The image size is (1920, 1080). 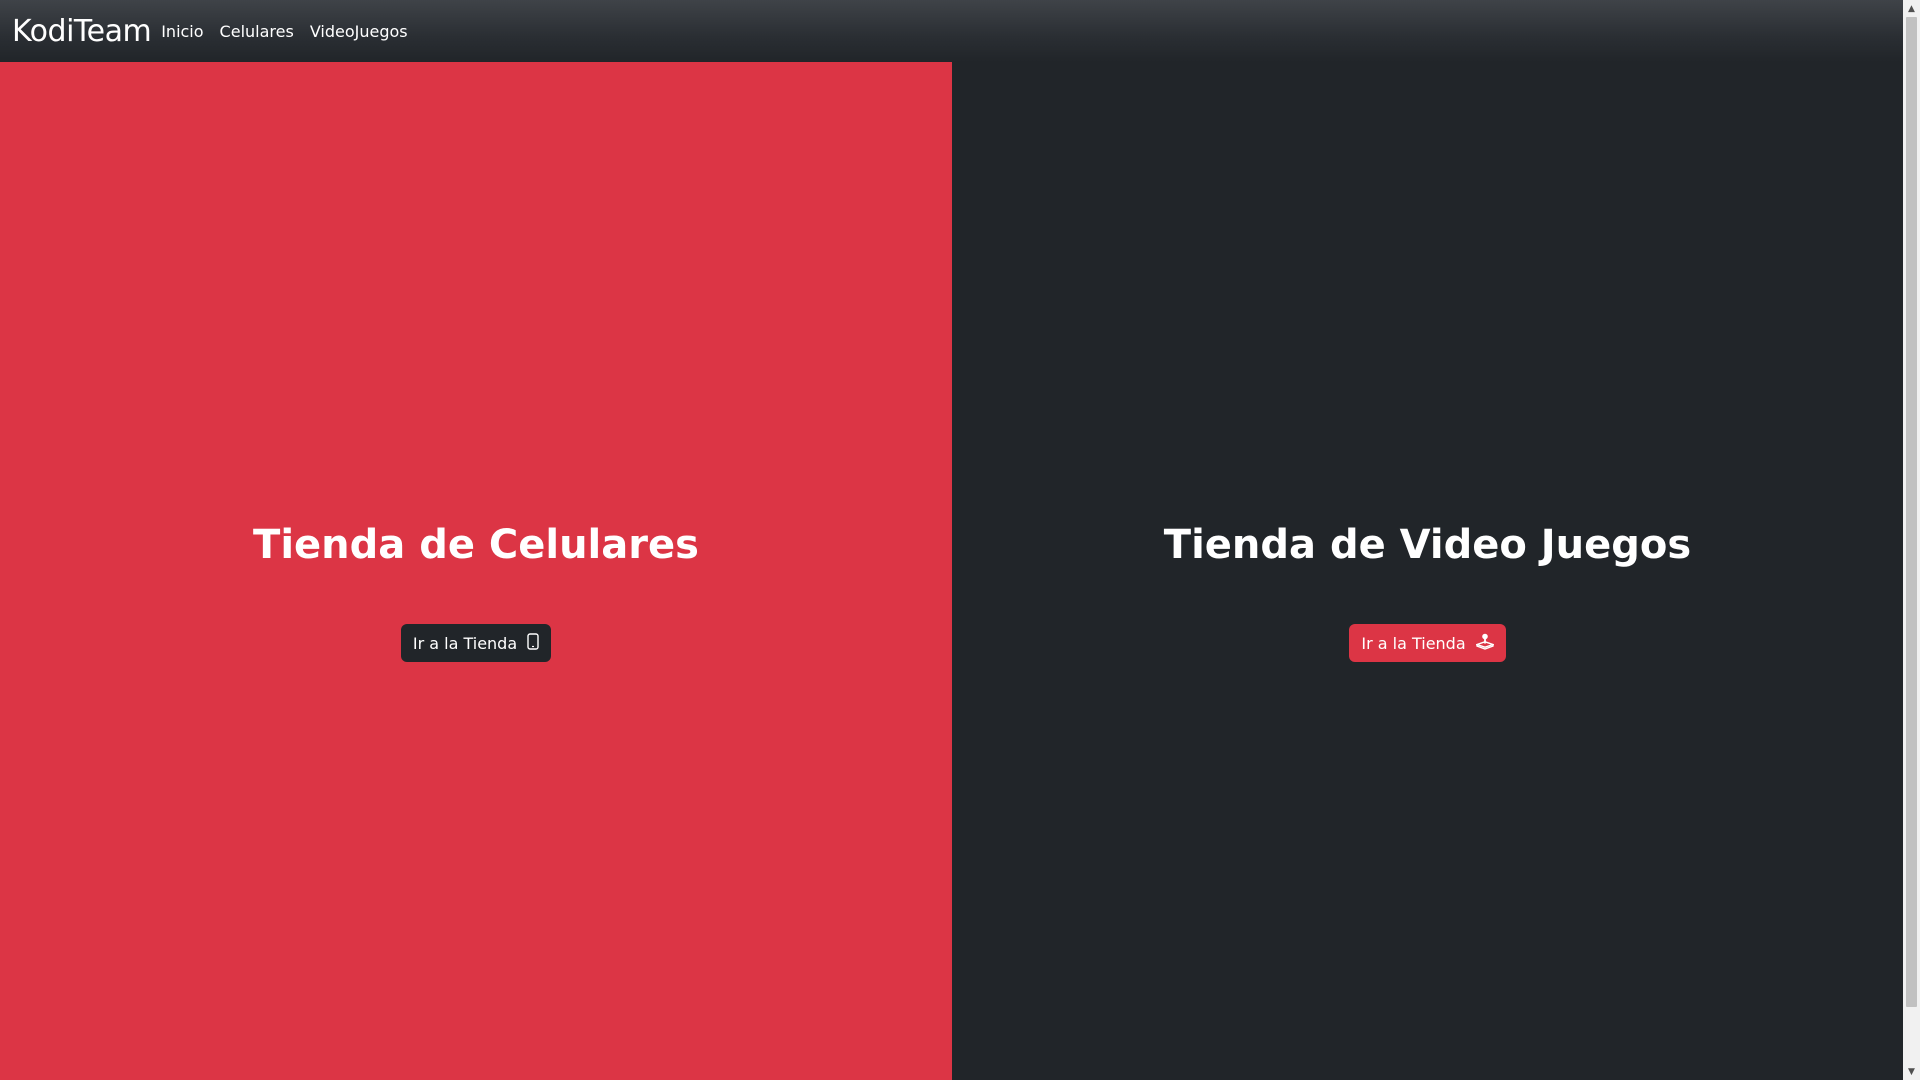 What do you see at coordinates (476, 545) in the screenshot?
I see `phones-store-title: Tienda de Celulares` at bounding box center [476, 545].